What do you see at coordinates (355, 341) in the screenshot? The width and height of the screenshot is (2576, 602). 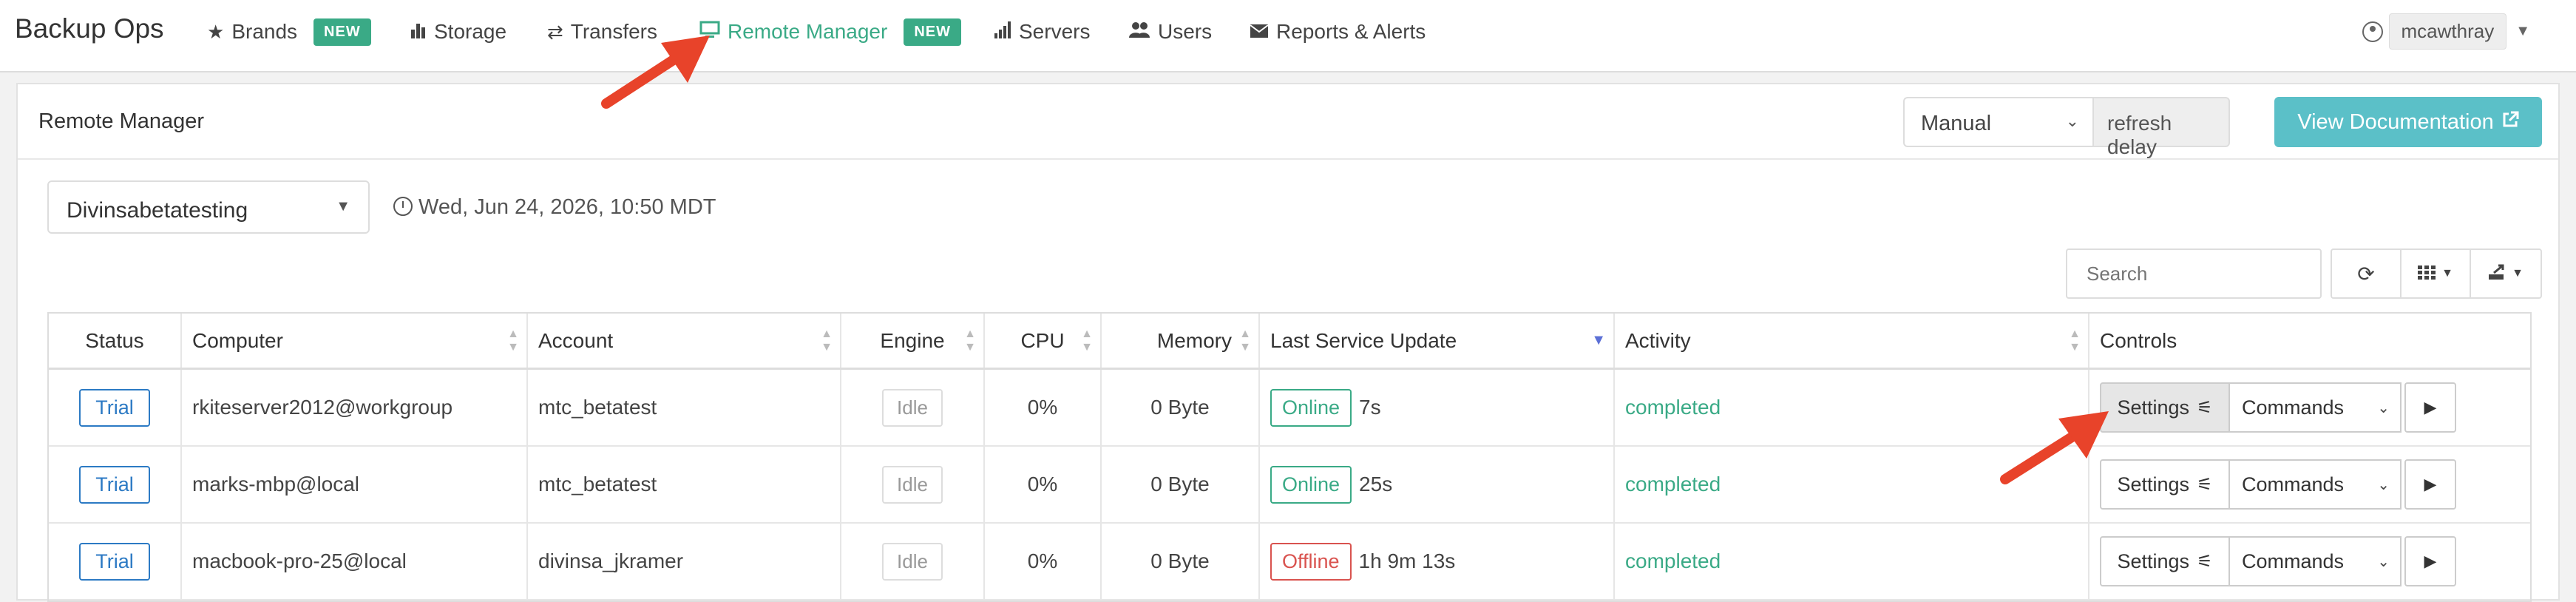 I see `column-computer: Computer ▲ ▼` at bounding box center [355, 341].